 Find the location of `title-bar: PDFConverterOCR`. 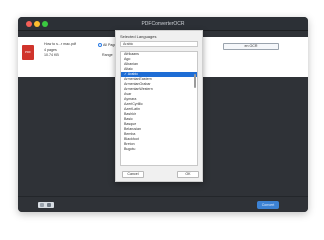

title-bar: PDFConverterOCR is located at coordinates (163, 24).